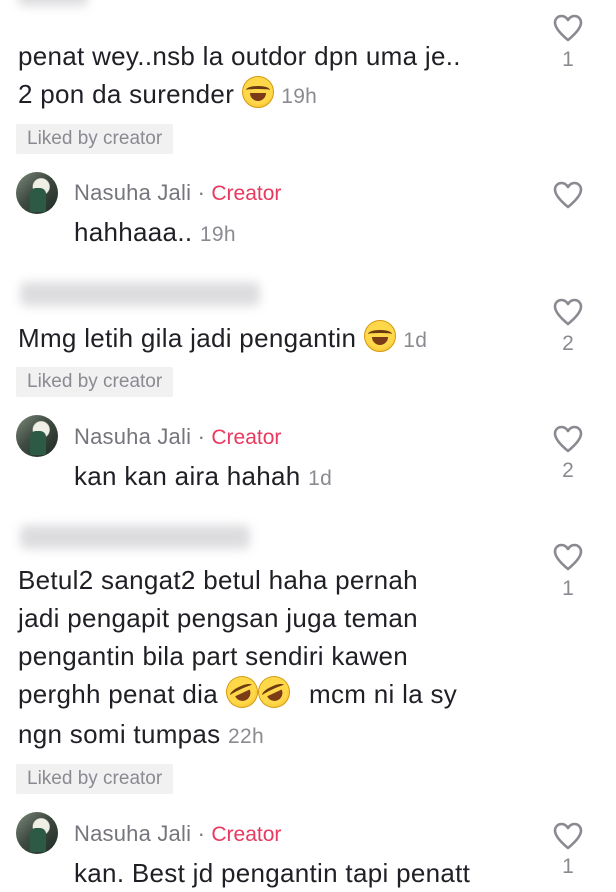 This screenshot has width=616, height=892. What do you see at coordinates (118, 694) in the screenshot?
I see `comment-text-segment: perghh penat dia` at bounding box center [118, 694].